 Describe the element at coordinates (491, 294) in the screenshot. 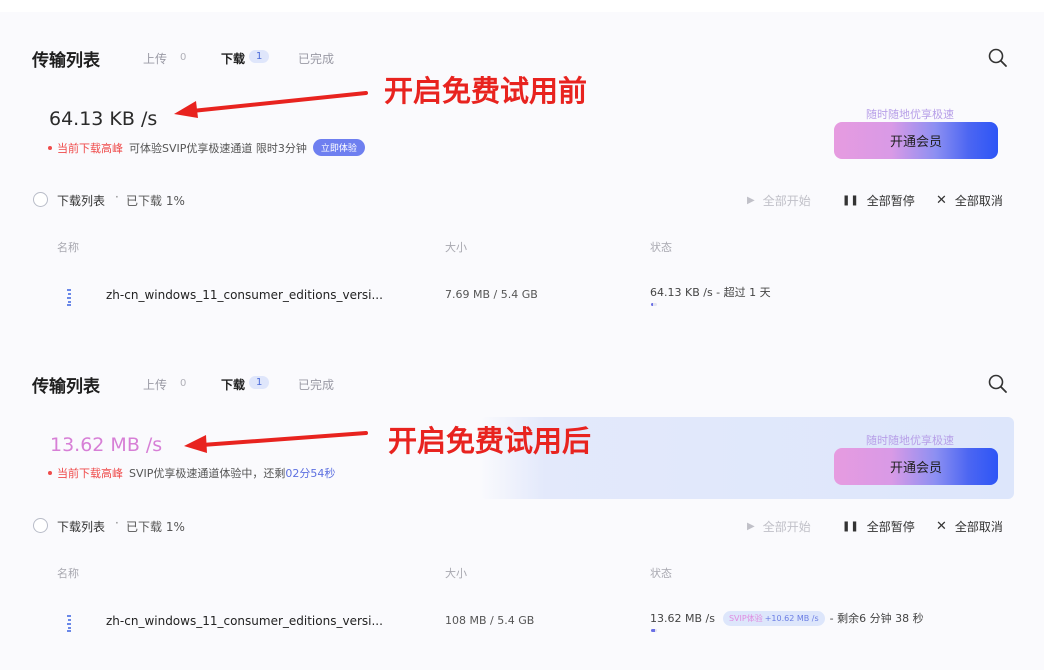

I see `file-size: 7.69 MB / 5.4 GB` at that location.